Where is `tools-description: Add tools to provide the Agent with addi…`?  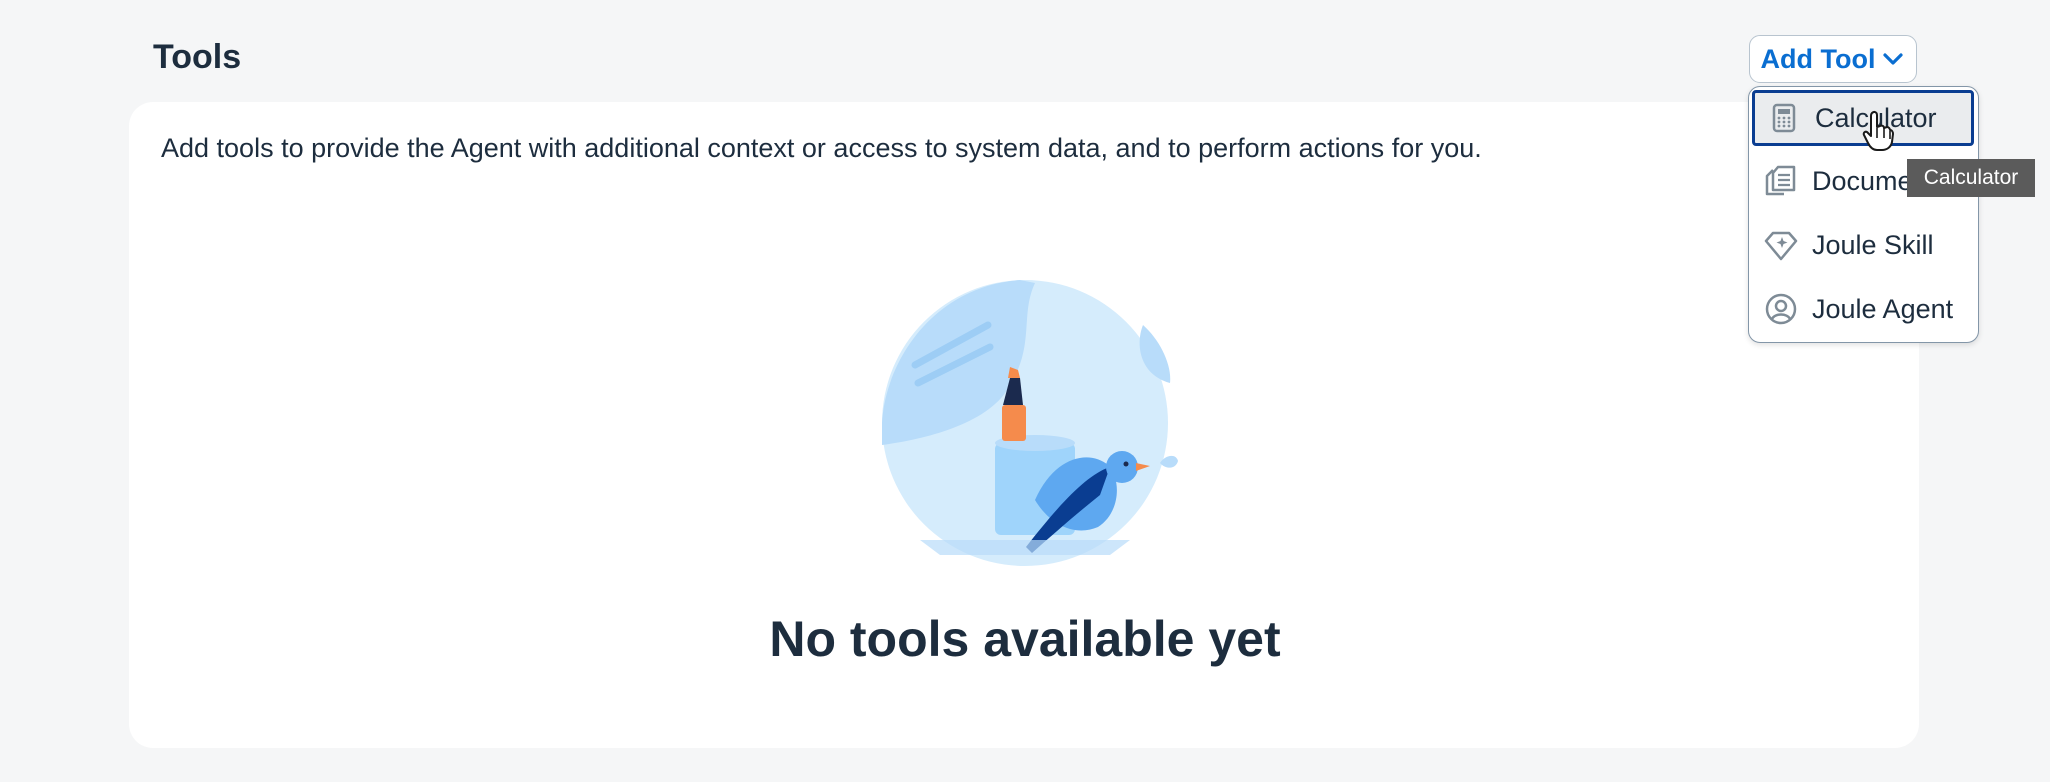
tools-description: Add tools to provide the Agent with addi… is located at coordinates (821, 148).